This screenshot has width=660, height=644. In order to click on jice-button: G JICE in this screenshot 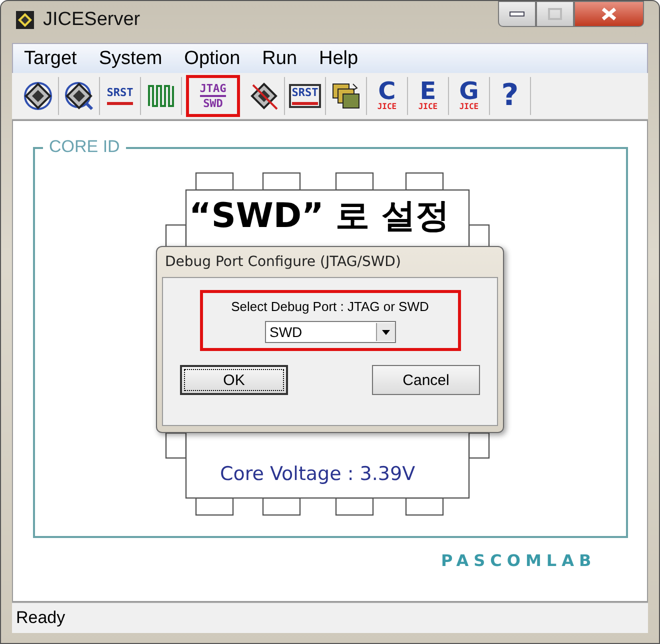, I will do `click(469, 96)`.